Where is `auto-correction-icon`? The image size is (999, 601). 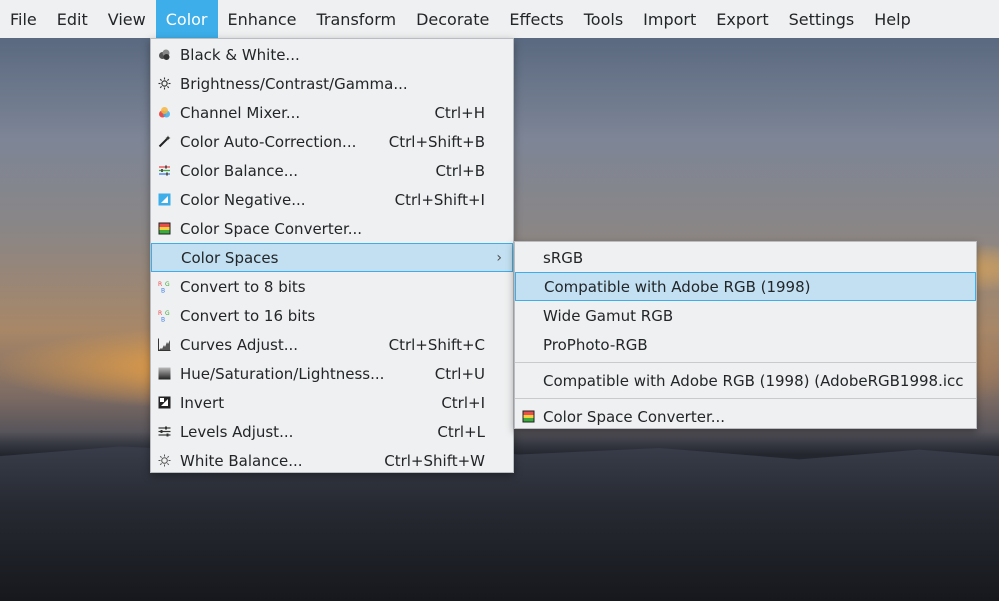
auto-correction-icon is located at coordinates (164, 141).